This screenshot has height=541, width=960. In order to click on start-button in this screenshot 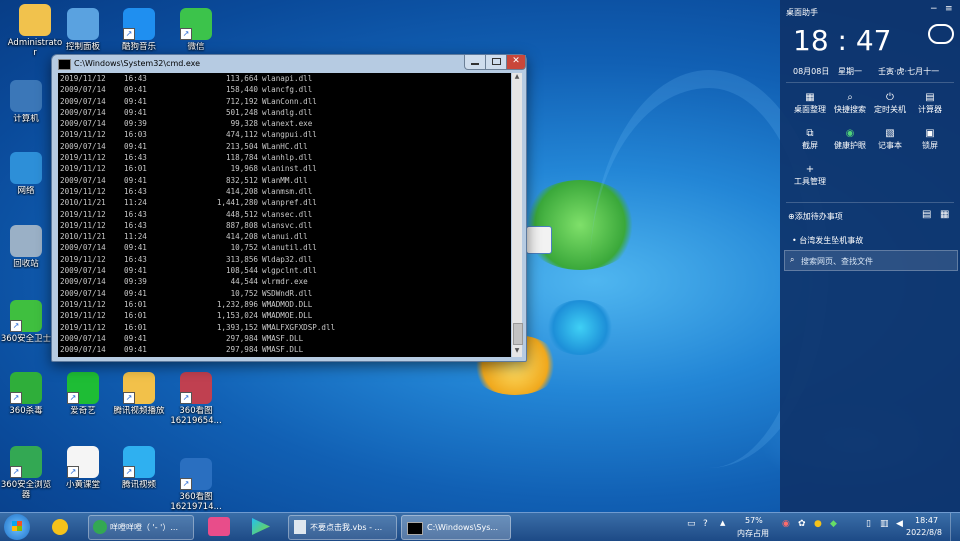, I will do `click(17, 527)`.